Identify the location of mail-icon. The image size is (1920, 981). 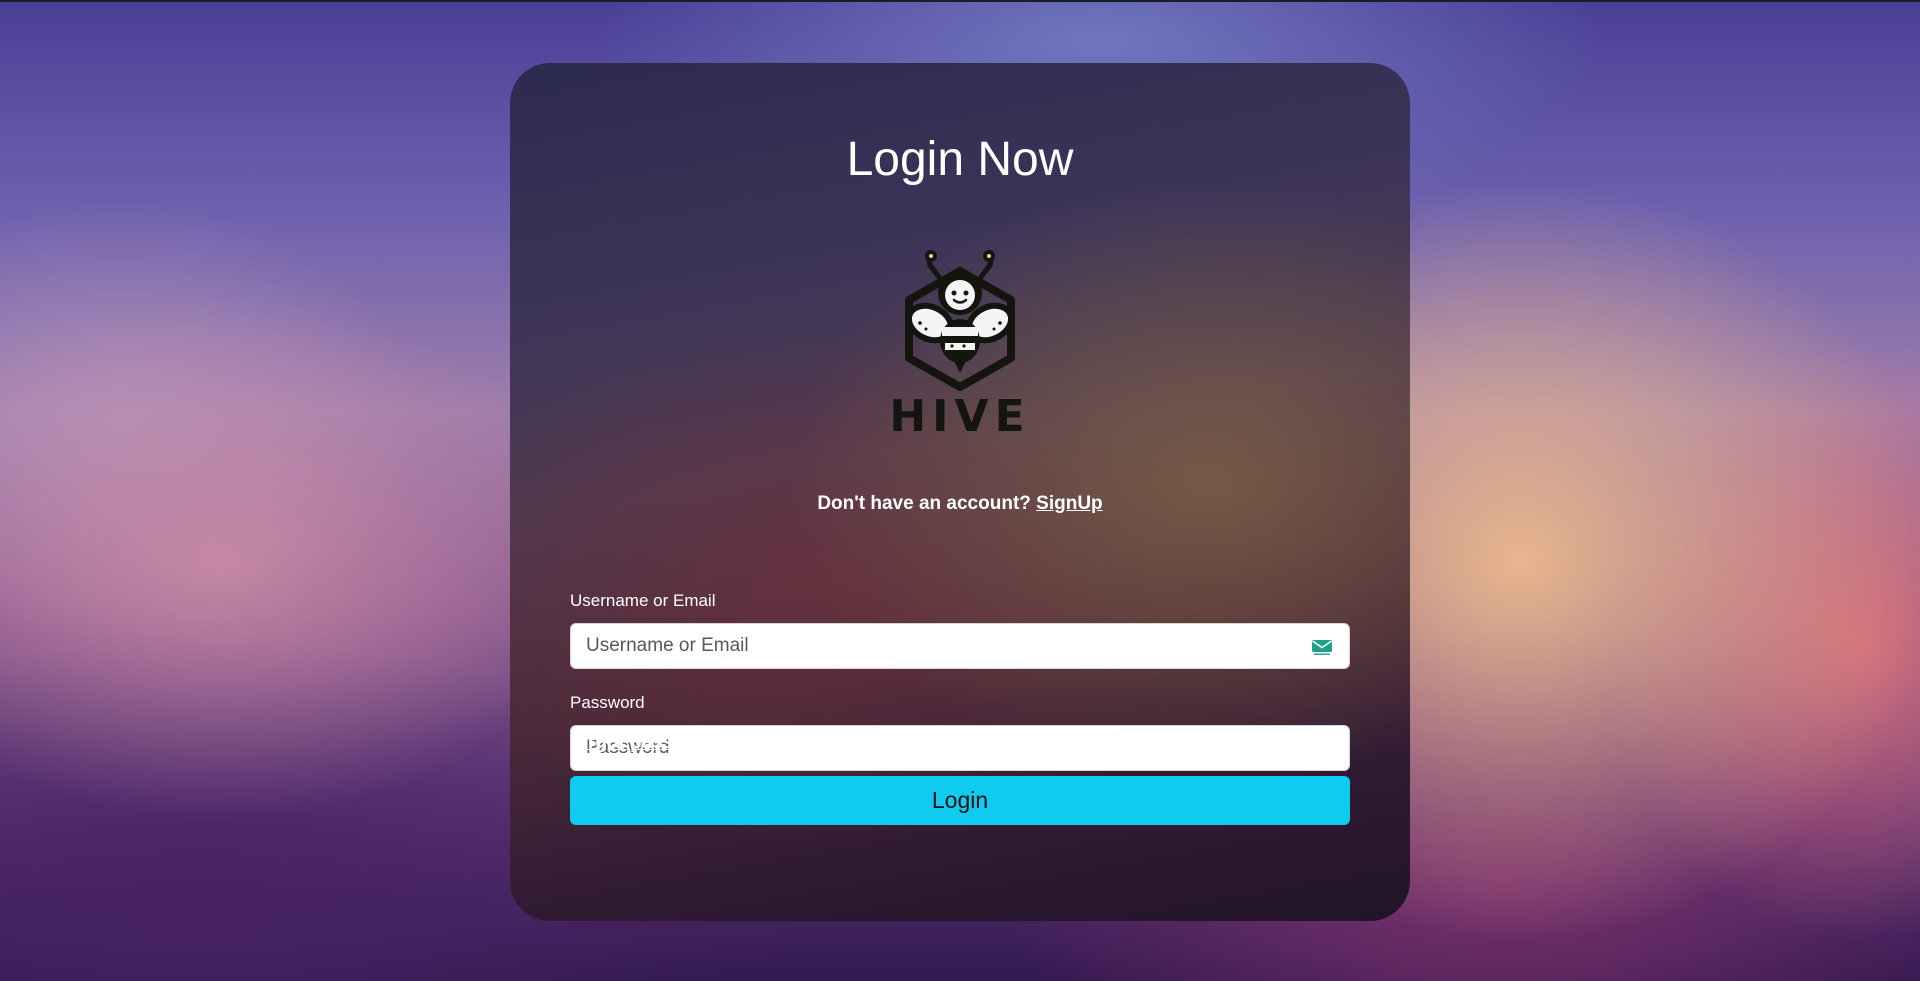
(1322, 647).